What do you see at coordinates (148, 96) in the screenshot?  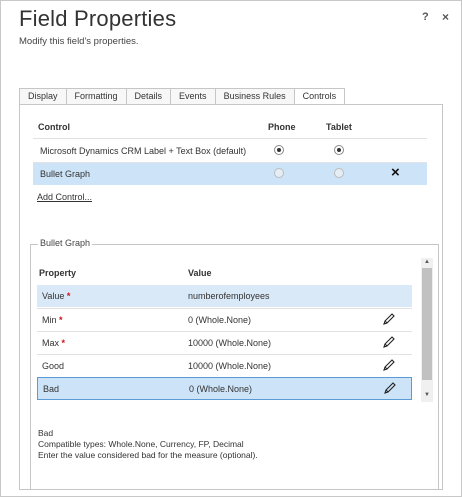 I see `tab-details: Details` at bounding box center [148, 96].